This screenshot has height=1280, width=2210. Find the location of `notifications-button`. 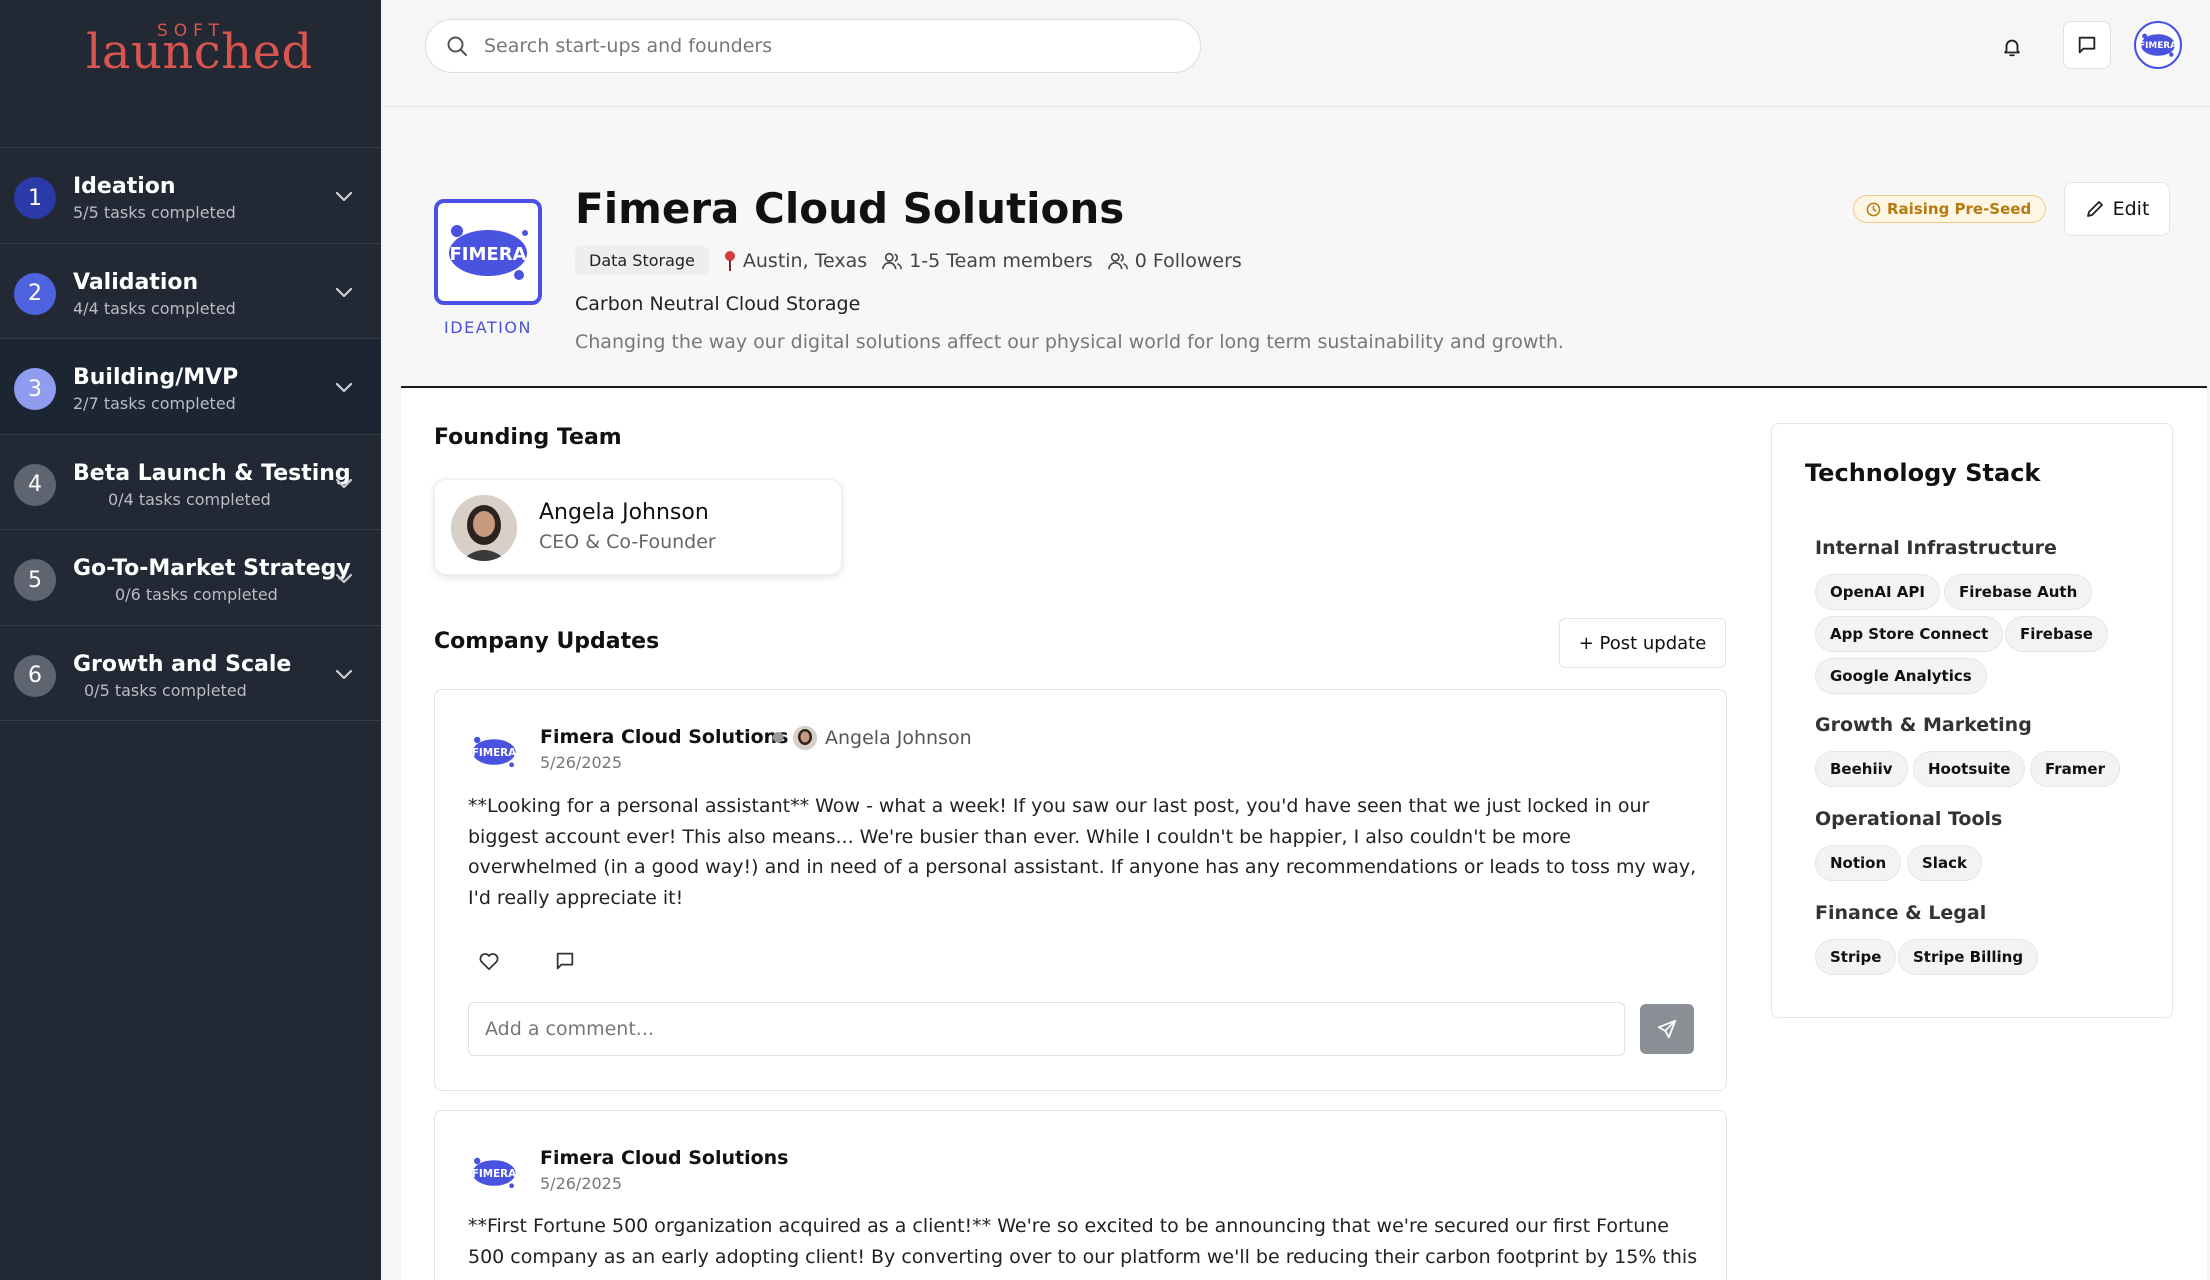

notifications-button is located at coordinates (2012, 47).